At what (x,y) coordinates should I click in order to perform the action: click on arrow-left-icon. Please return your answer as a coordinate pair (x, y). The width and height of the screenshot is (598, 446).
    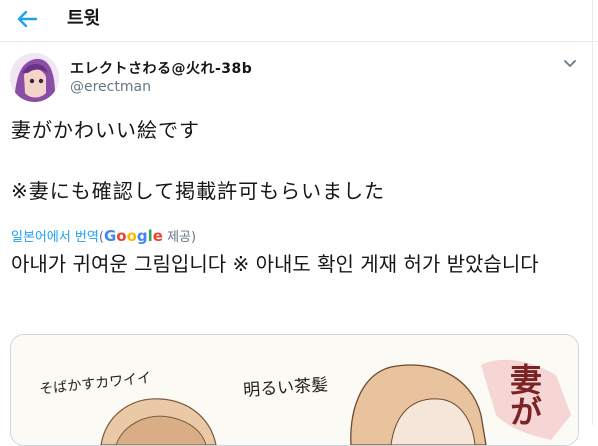
    Looking at the image, I should click on (27, 19).